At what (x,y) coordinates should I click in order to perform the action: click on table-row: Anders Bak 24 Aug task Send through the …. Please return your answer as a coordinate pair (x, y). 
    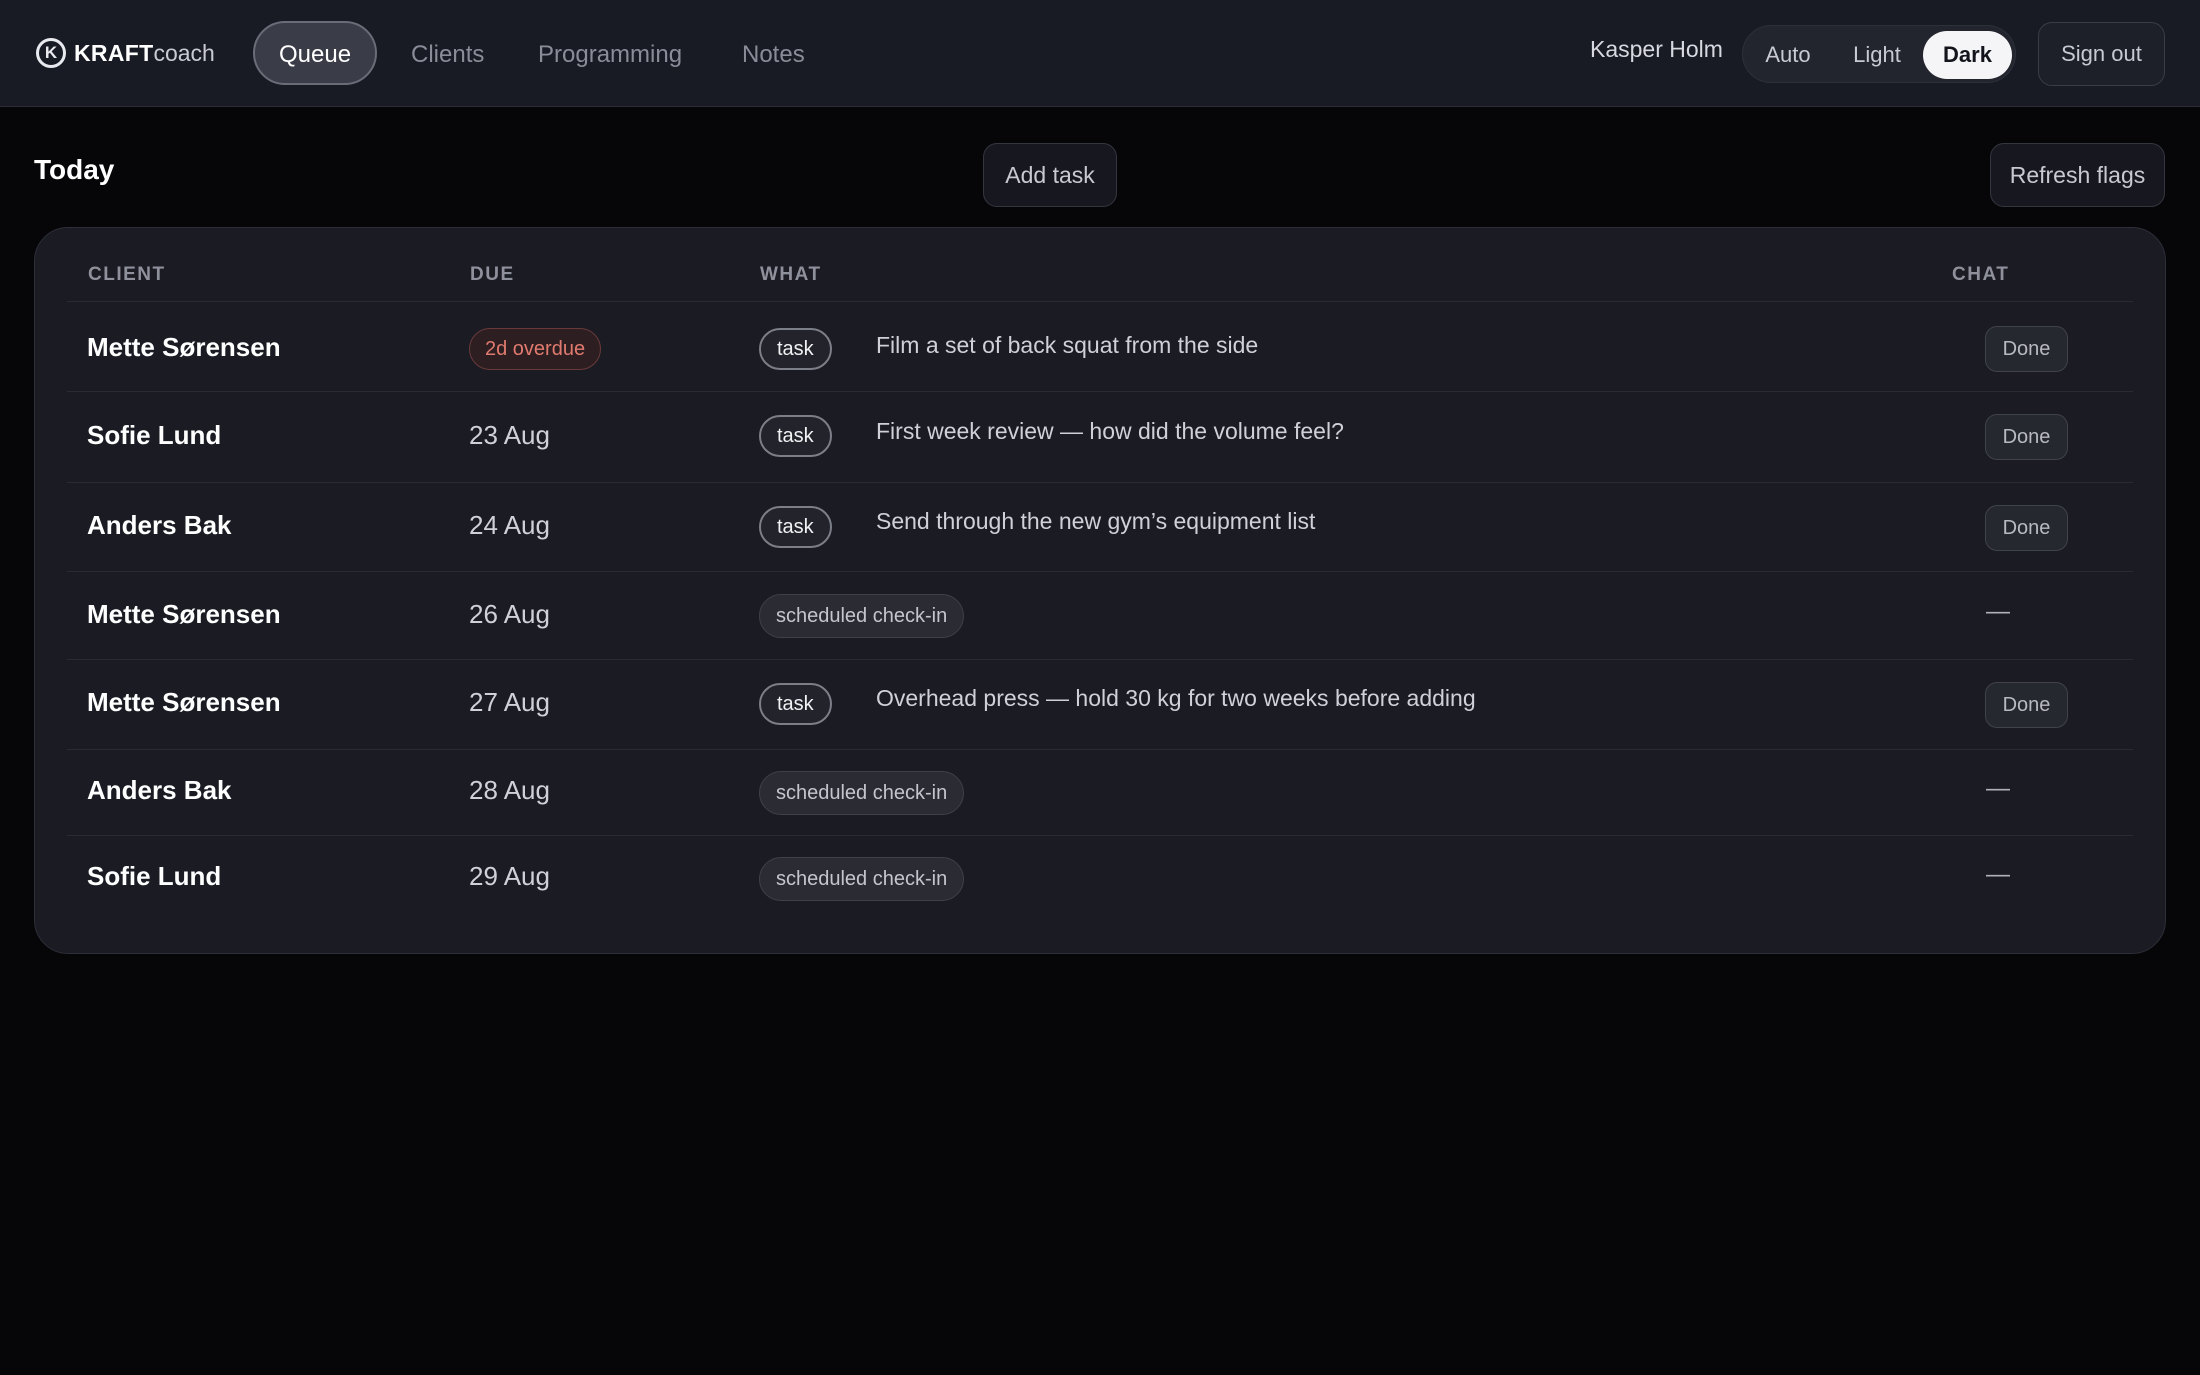
    Looking at the image, I should click on (1100, 527).